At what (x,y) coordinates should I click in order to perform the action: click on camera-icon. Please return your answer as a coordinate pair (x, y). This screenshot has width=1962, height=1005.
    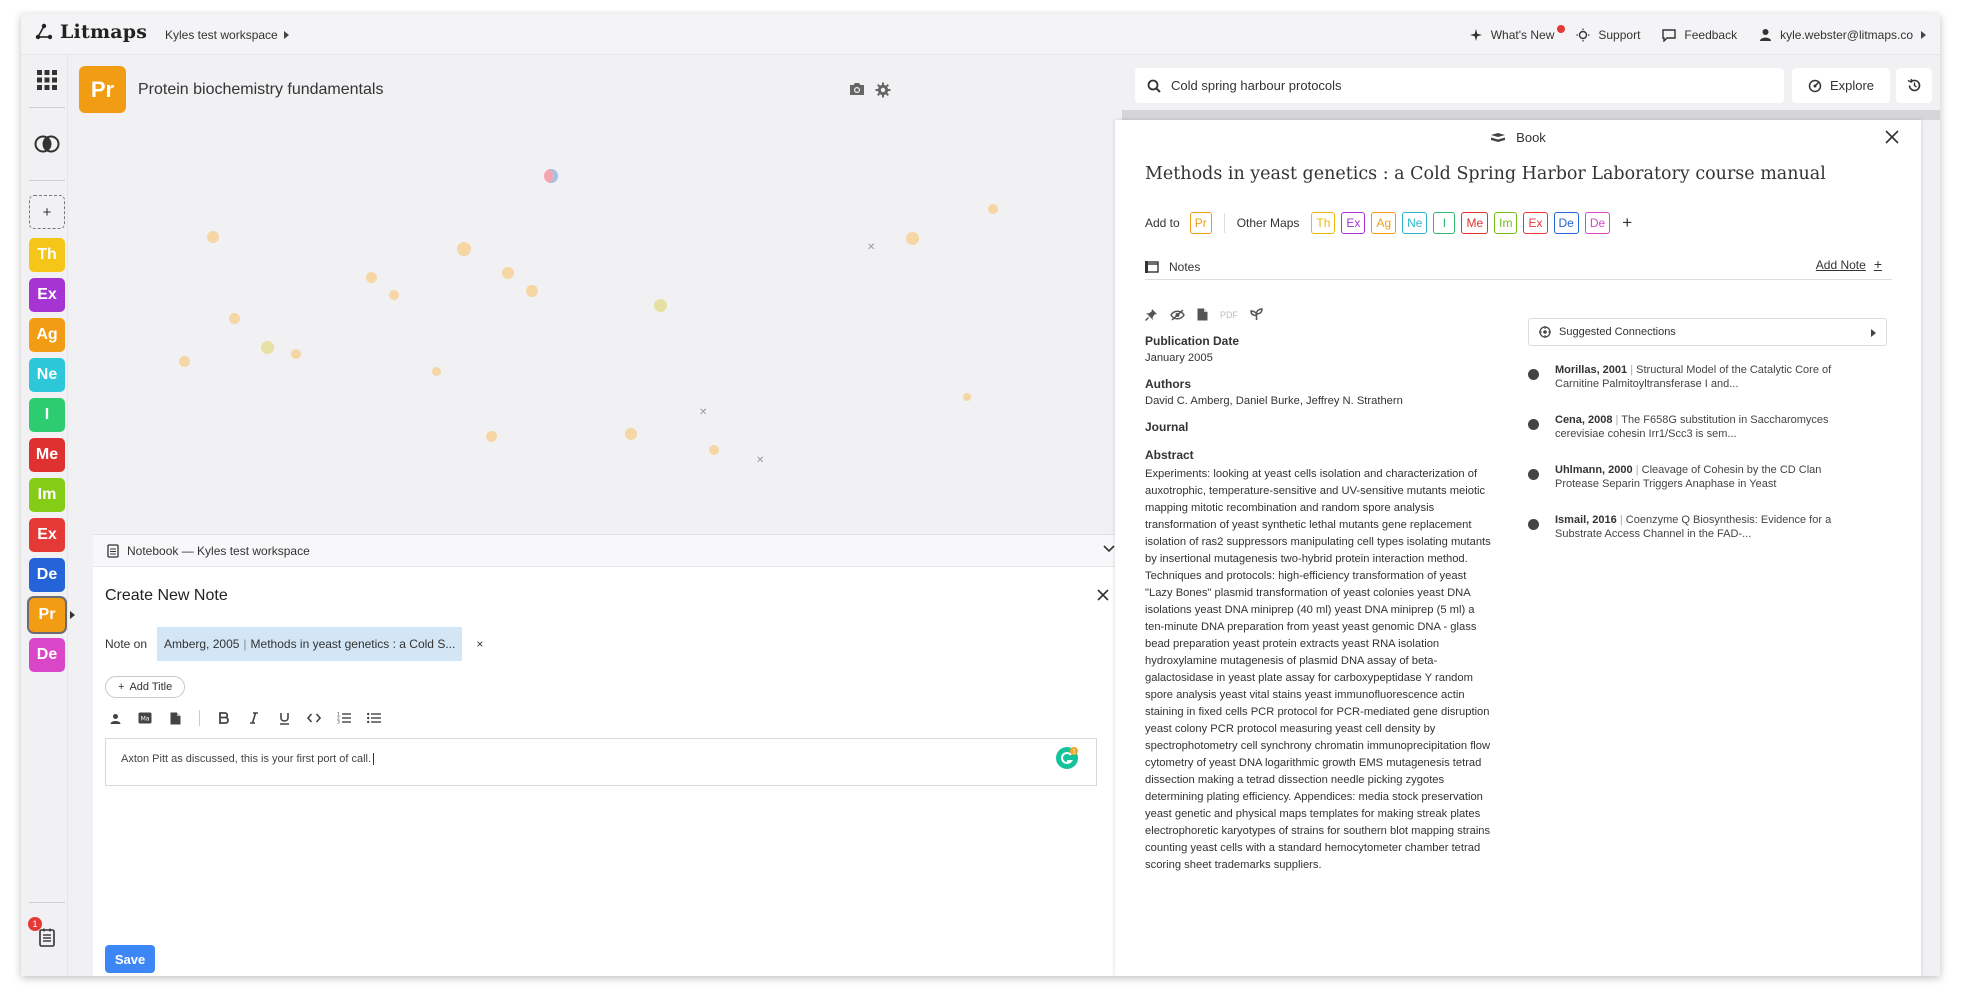
    Looking at the image, I should click on (857, 89).